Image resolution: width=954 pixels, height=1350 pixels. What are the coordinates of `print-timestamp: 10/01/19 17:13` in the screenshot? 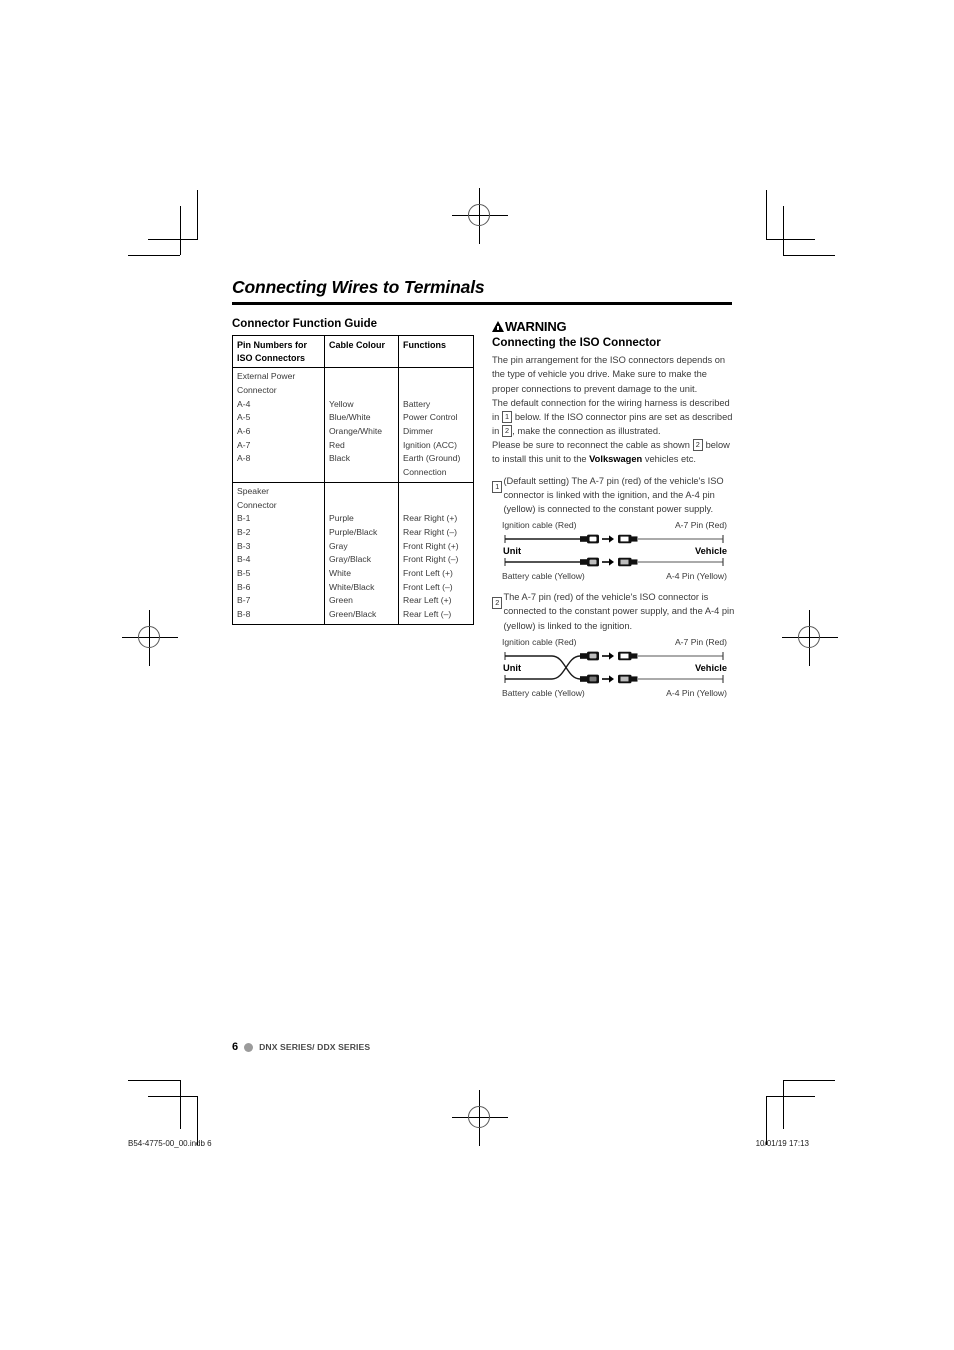 It's located at (782, 1143).